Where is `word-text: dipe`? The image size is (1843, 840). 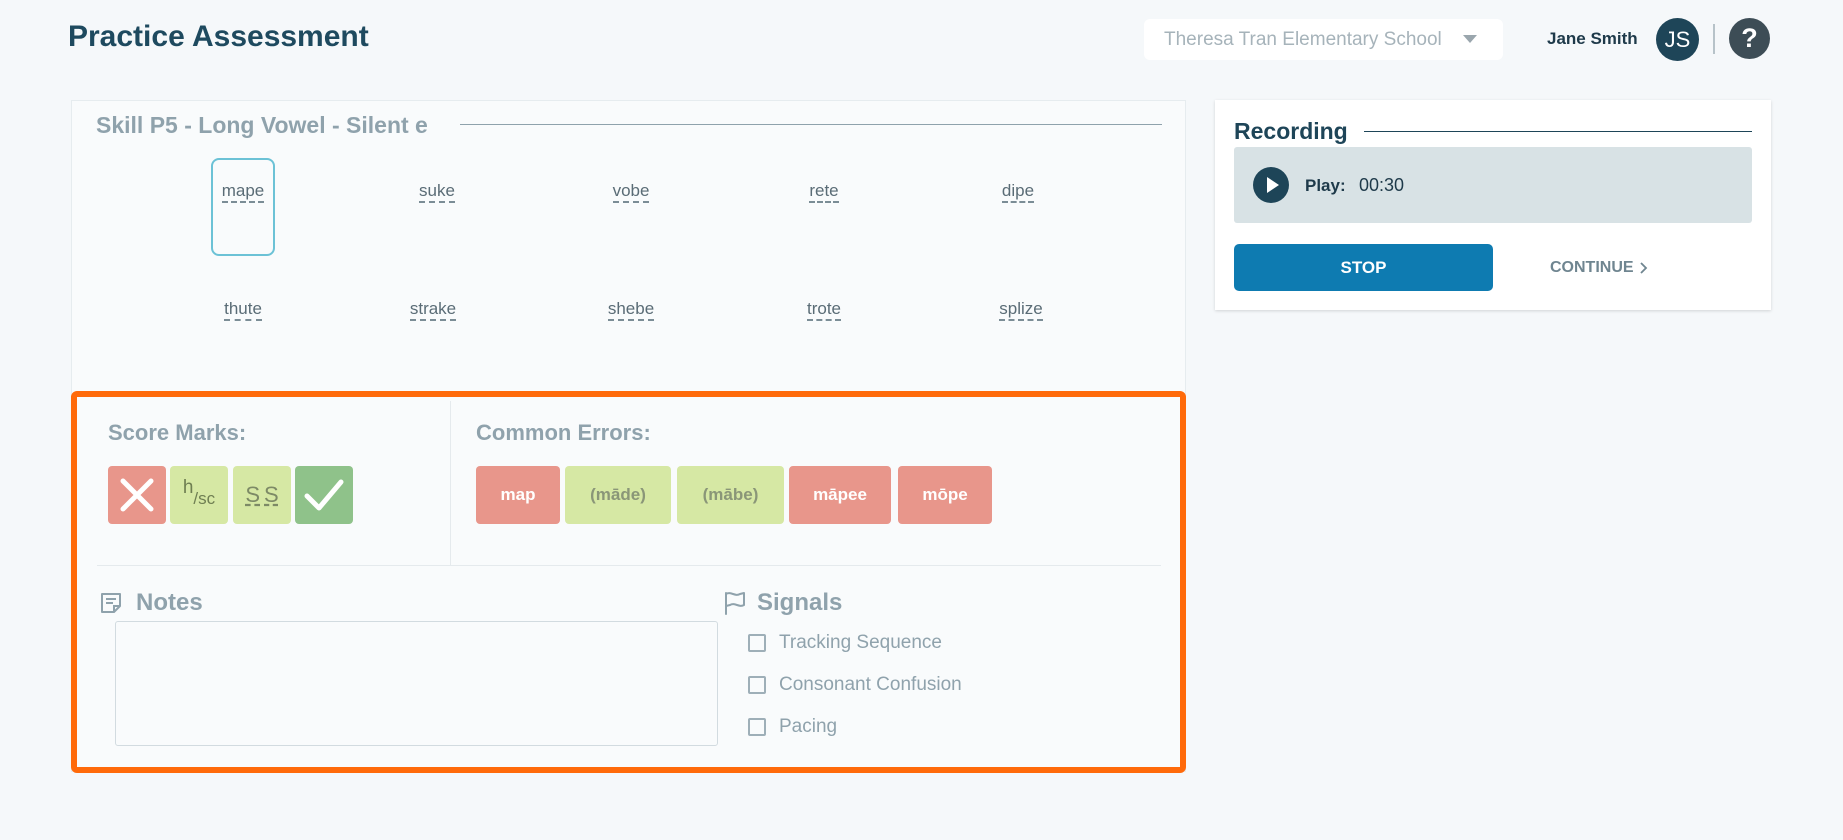 word-text: dipe is located at coordinates (1018, 192).